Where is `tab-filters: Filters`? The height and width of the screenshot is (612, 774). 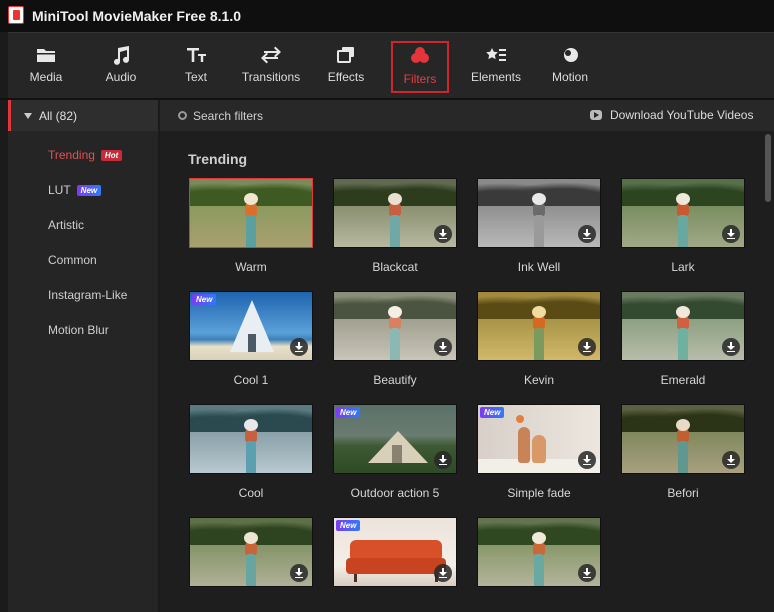
tab-filters: Filters is located at coordinates (420, 67).